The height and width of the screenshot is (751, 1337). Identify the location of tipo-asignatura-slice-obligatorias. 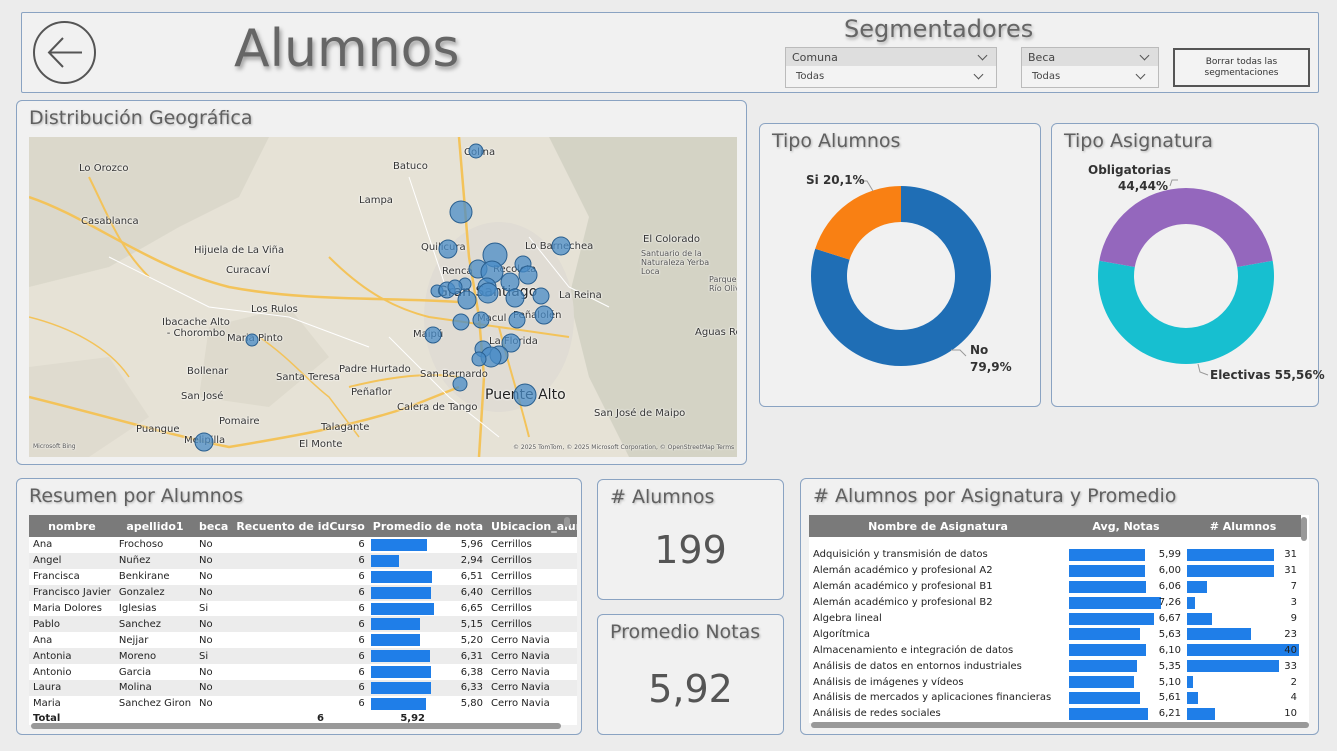
(1186, 227).